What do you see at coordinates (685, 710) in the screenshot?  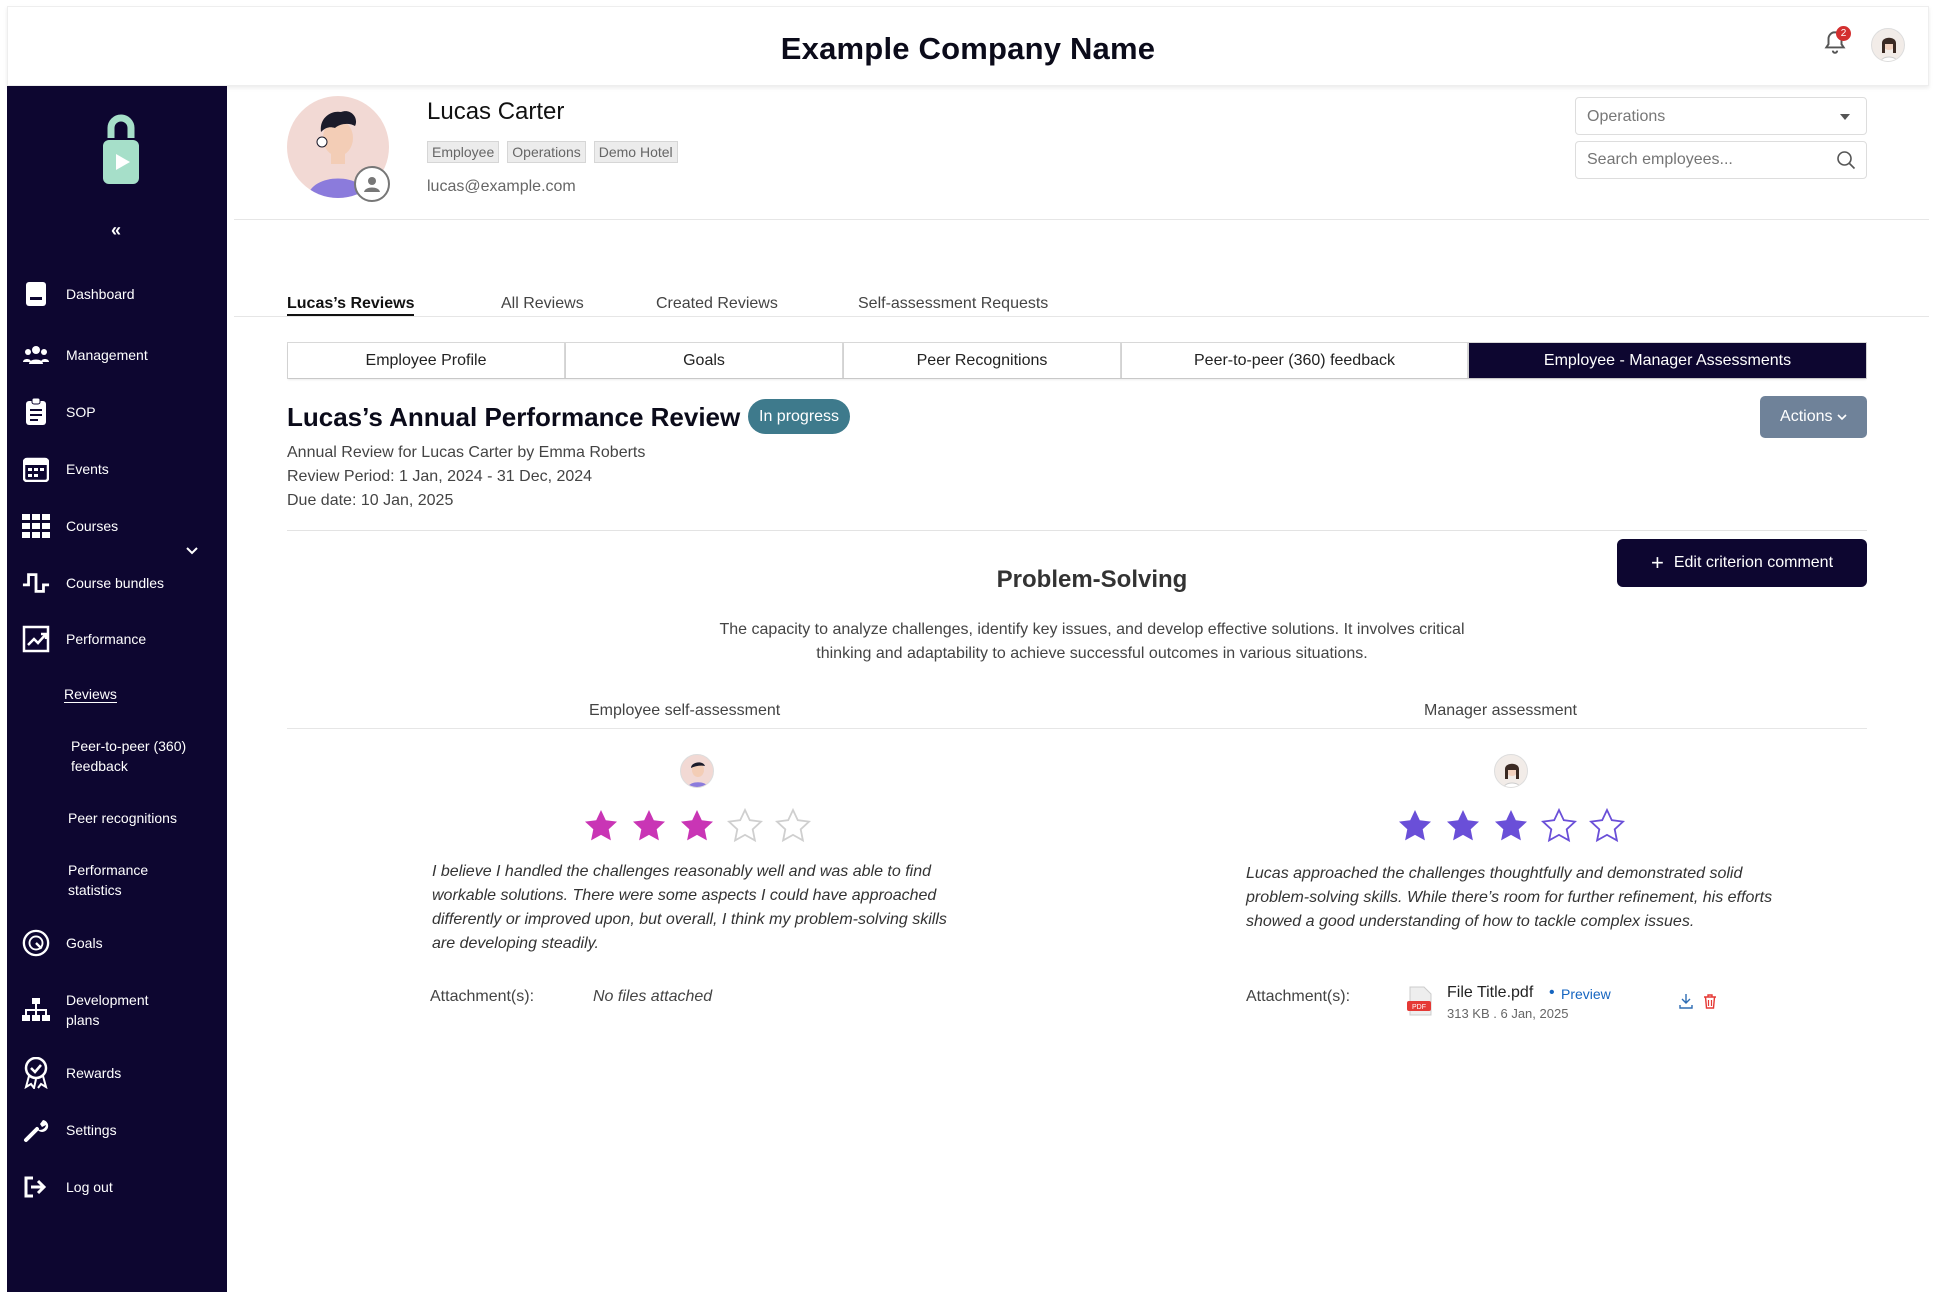 I see `self-assessment-heading: Employee self-assessment` at bounding box center [685, 710].